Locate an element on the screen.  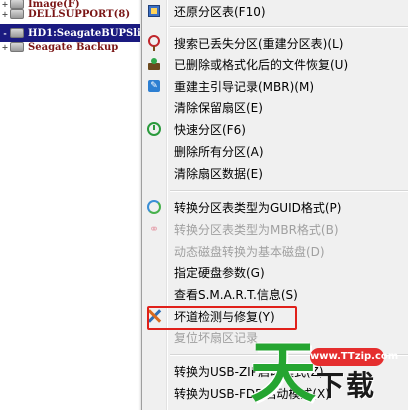
menu-item-label: 清除保留扇区(E) is located at coordinates (218, 107).